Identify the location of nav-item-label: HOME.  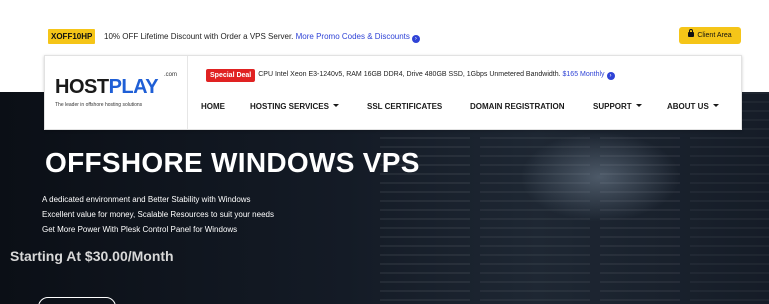
(213, 106).